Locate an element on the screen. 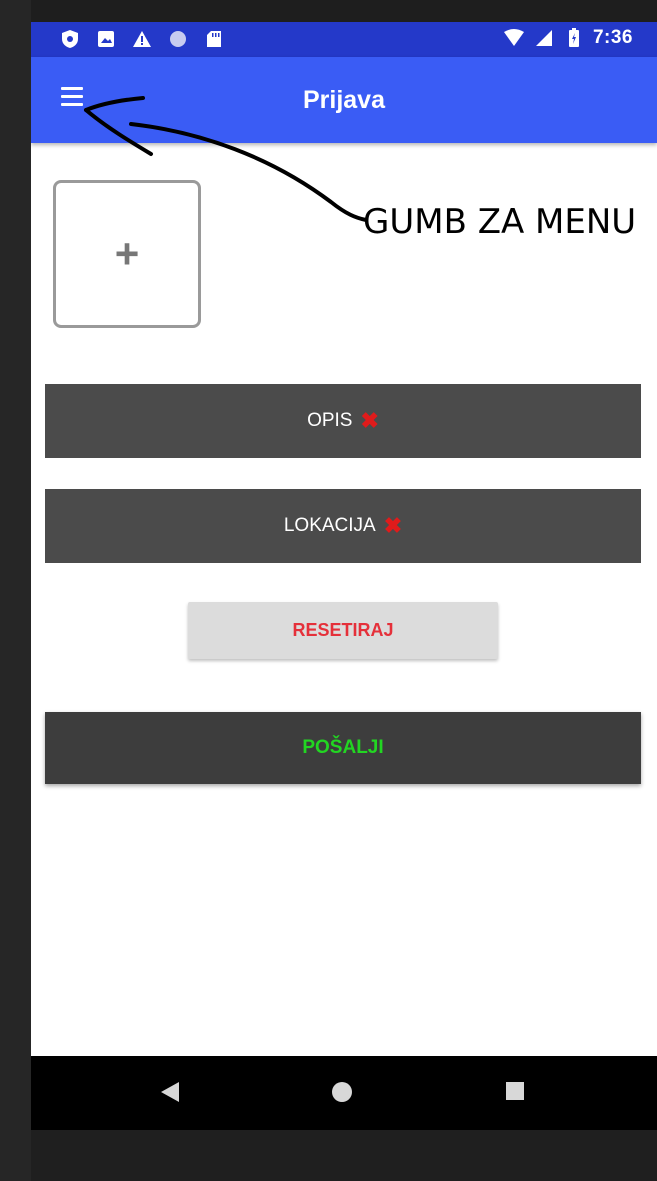 The width and height of the screenshot is (657, 1181). annotation-label: GUMB ZA MENU is located at coordinates (500, 222).